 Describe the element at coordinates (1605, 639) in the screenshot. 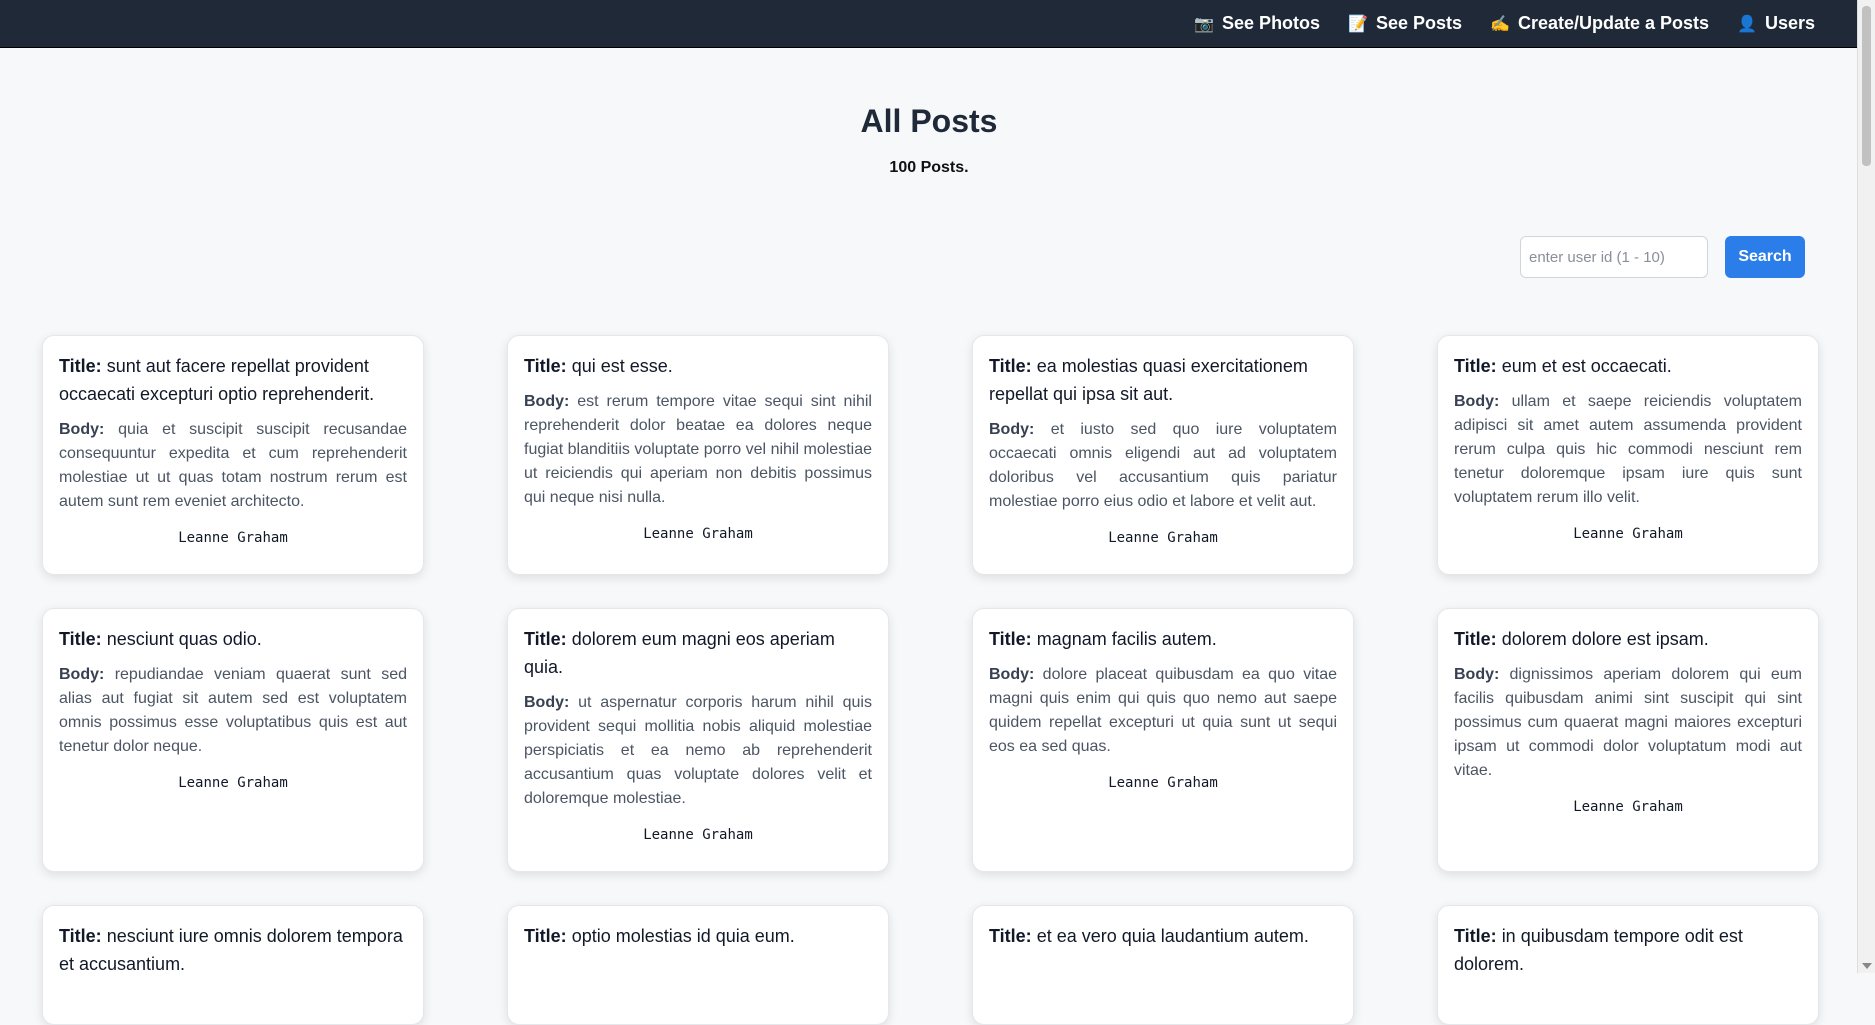

I see `post-title-text: dolorem dolore est ipsam.` at that location.